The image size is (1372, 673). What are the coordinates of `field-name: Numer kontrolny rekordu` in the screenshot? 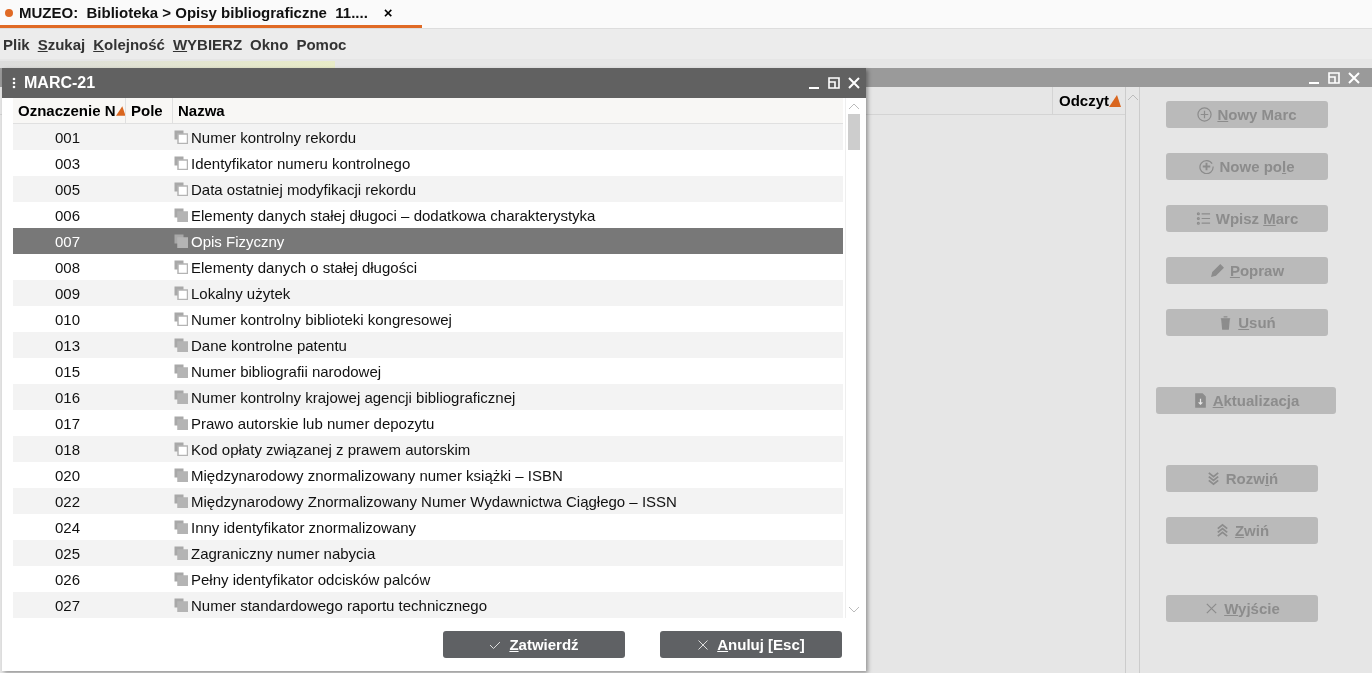 It's located at (274, 137).